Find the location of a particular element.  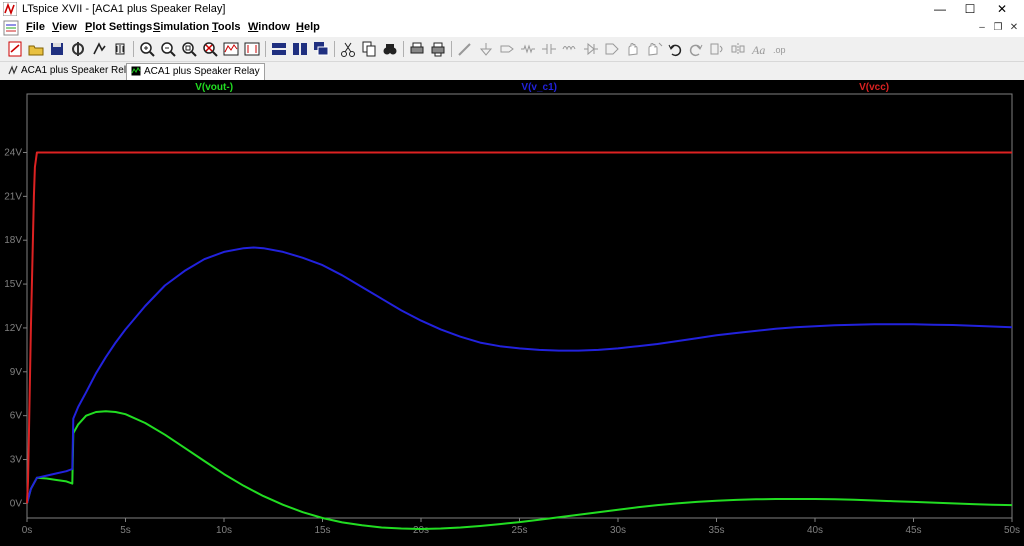

ltspice-logo-icon is located at coordinates (10, 9).